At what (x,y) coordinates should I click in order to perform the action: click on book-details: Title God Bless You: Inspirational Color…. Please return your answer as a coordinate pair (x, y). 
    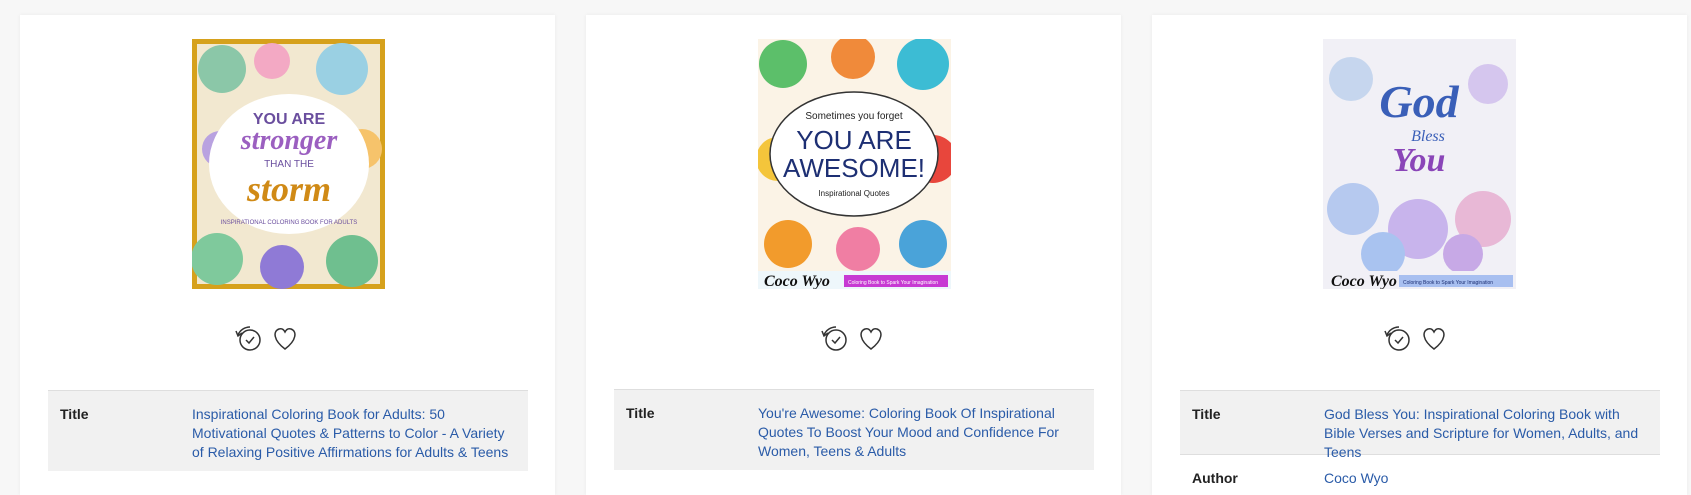
    Looking at the image, I should click on (1420, 442).